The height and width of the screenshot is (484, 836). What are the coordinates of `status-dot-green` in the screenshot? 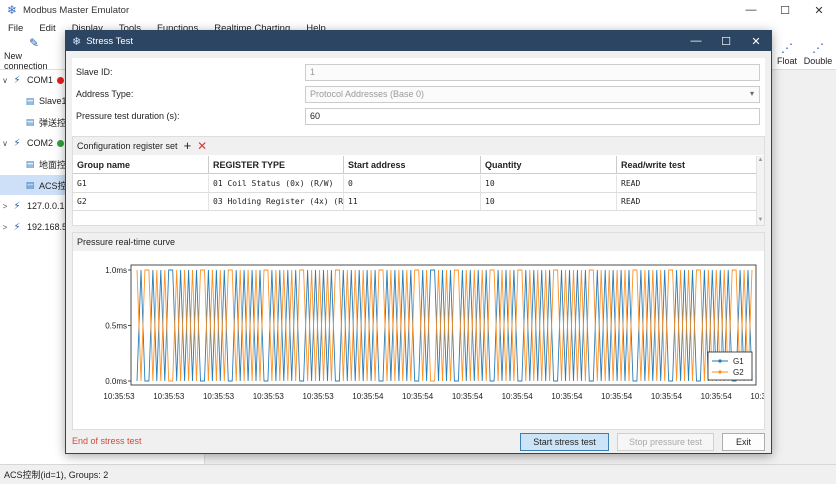 It's located at (61, 143).